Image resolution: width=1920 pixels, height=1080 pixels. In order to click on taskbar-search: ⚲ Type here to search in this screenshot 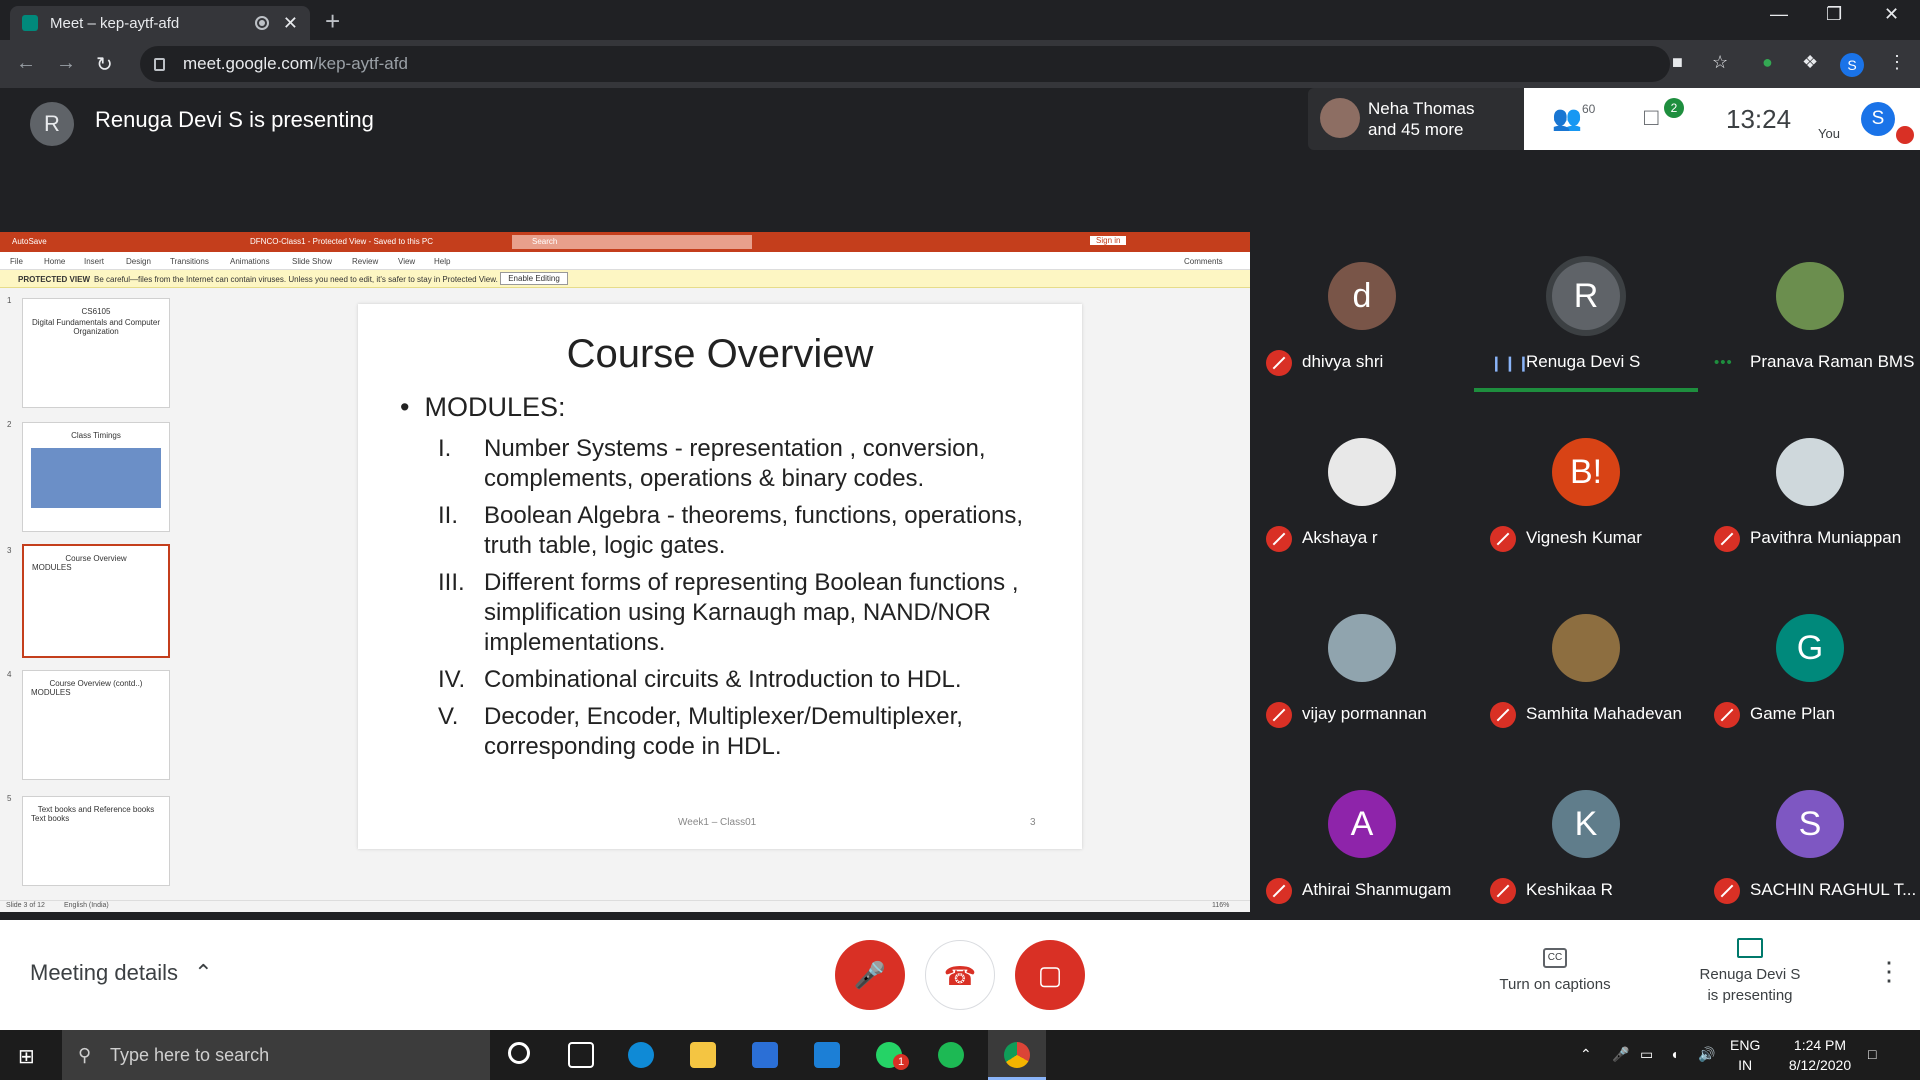, I will do `click(276, 1055)`.